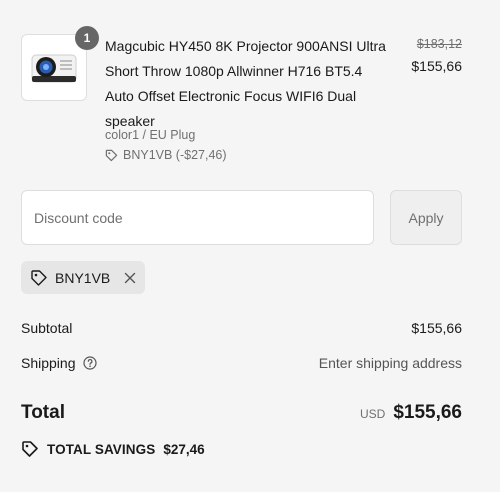  I want to click on projector-icon, so click(54, 68).